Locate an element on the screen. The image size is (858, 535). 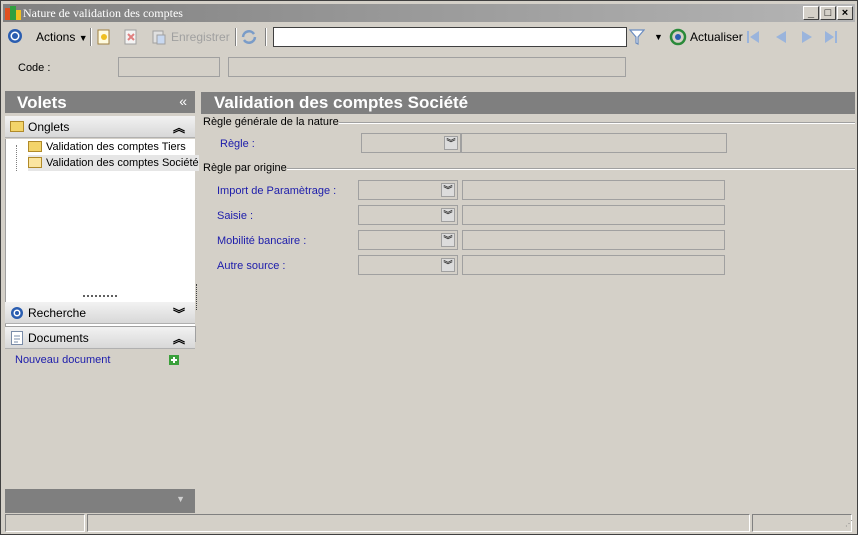
regle-label: Règle : is located at coordinates (237, 144).